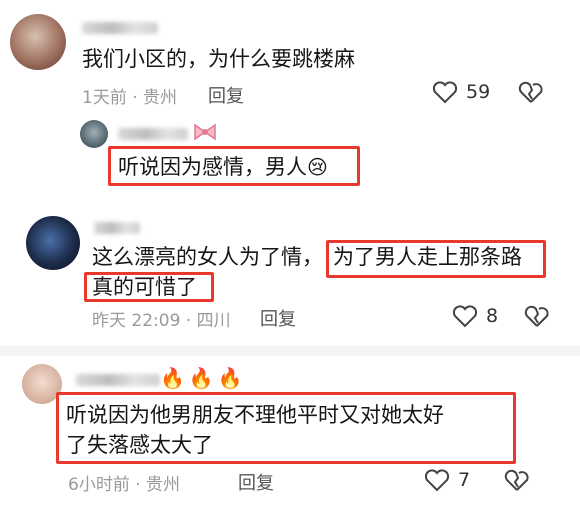 Image resolution: width=580 pixels, height=508 pixels. I want to click on like-button: 59, so click(461, 92).